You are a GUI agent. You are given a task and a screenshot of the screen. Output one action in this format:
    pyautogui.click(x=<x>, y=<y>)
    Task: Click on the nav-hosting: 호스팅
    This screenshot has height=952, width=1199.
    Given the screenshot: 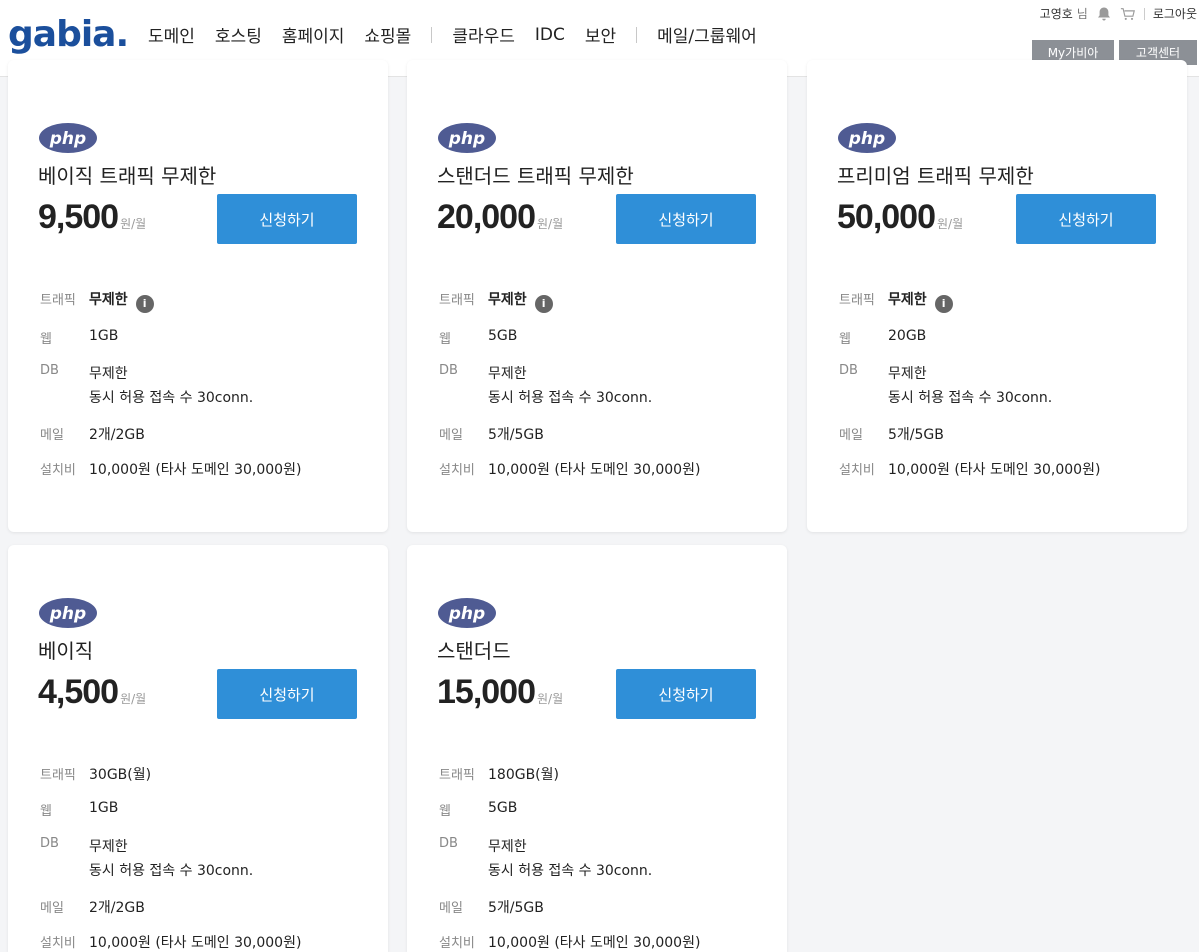 What is the action you would take?
    pyautogui.click(x=238, y=34)
    